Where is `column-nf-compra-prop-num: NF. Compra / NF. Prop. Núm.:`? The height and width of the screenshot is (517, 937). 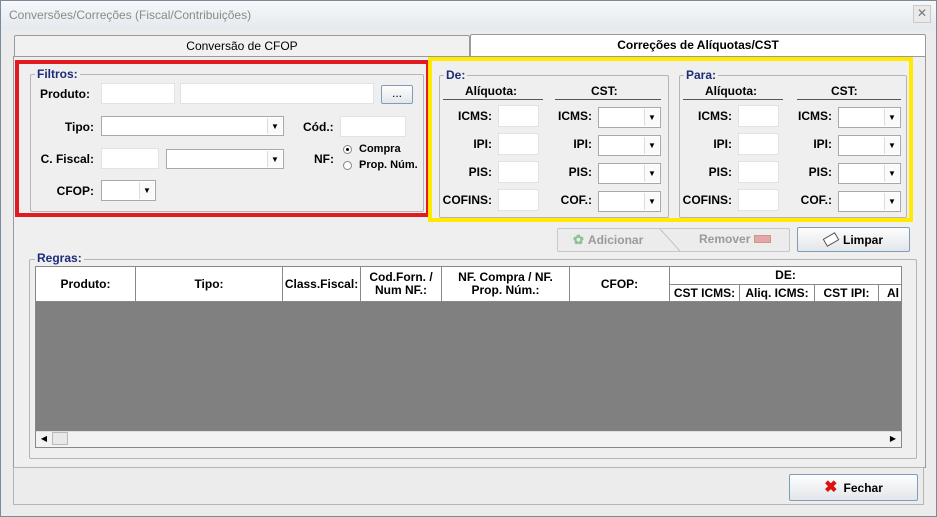
column-nf-compra-prop-num: NF. Compra / NF. Prop. Núm.: is located at coordinates (506, 284).